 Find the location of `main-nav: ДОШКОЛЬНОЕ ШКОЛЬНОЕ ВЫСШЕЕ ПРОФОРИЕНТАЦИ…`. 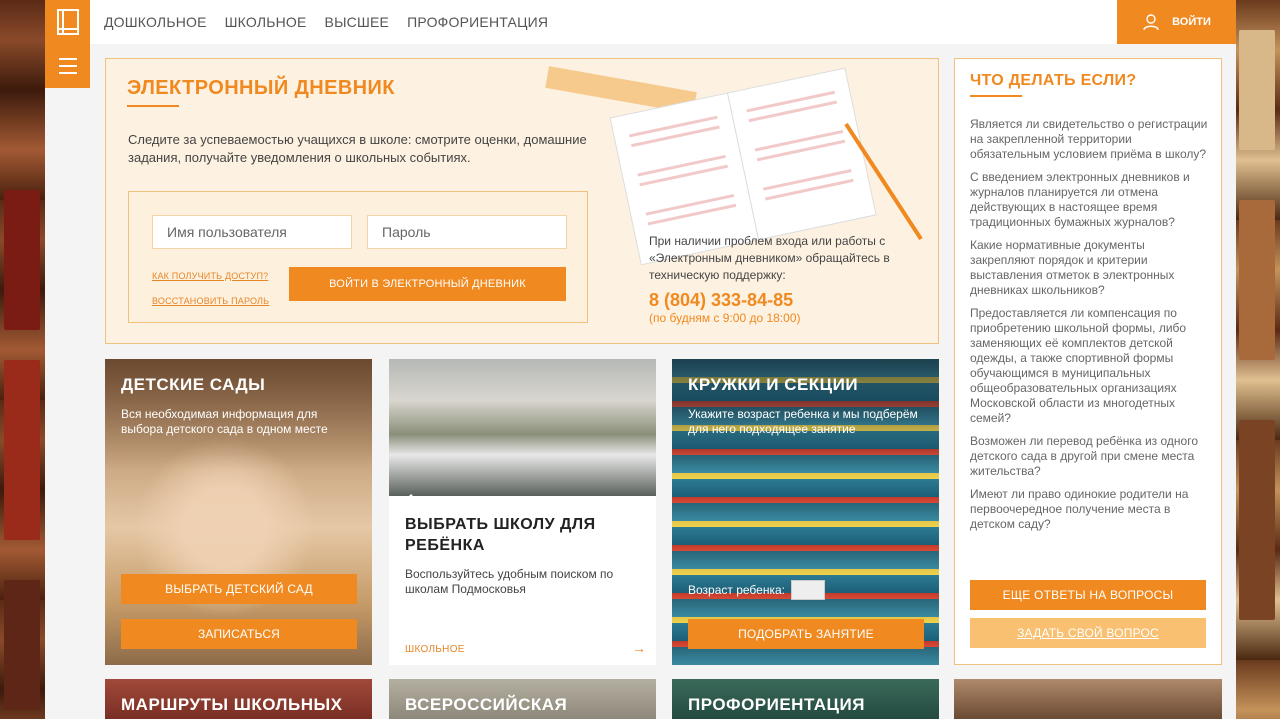

main-nav: ДОШКОЛЬНОЕ ШКОЛЬНОЕ ВЫСШЕЕ ПРОФОРИЕНТАЦИ… is located at coordinates (326, 22).